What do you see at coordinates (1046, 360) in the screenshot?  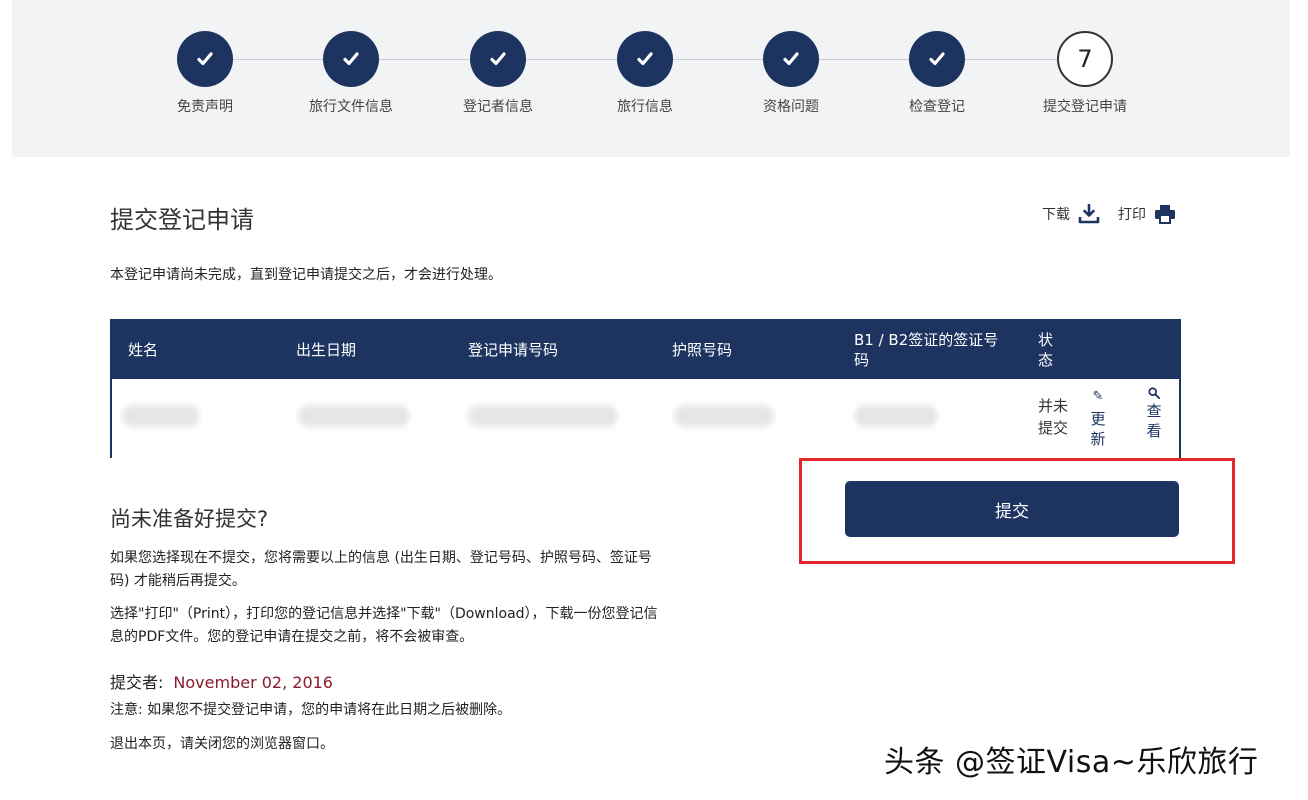 I see `header-status-line2: 态` at bounding box center [1046, 360].